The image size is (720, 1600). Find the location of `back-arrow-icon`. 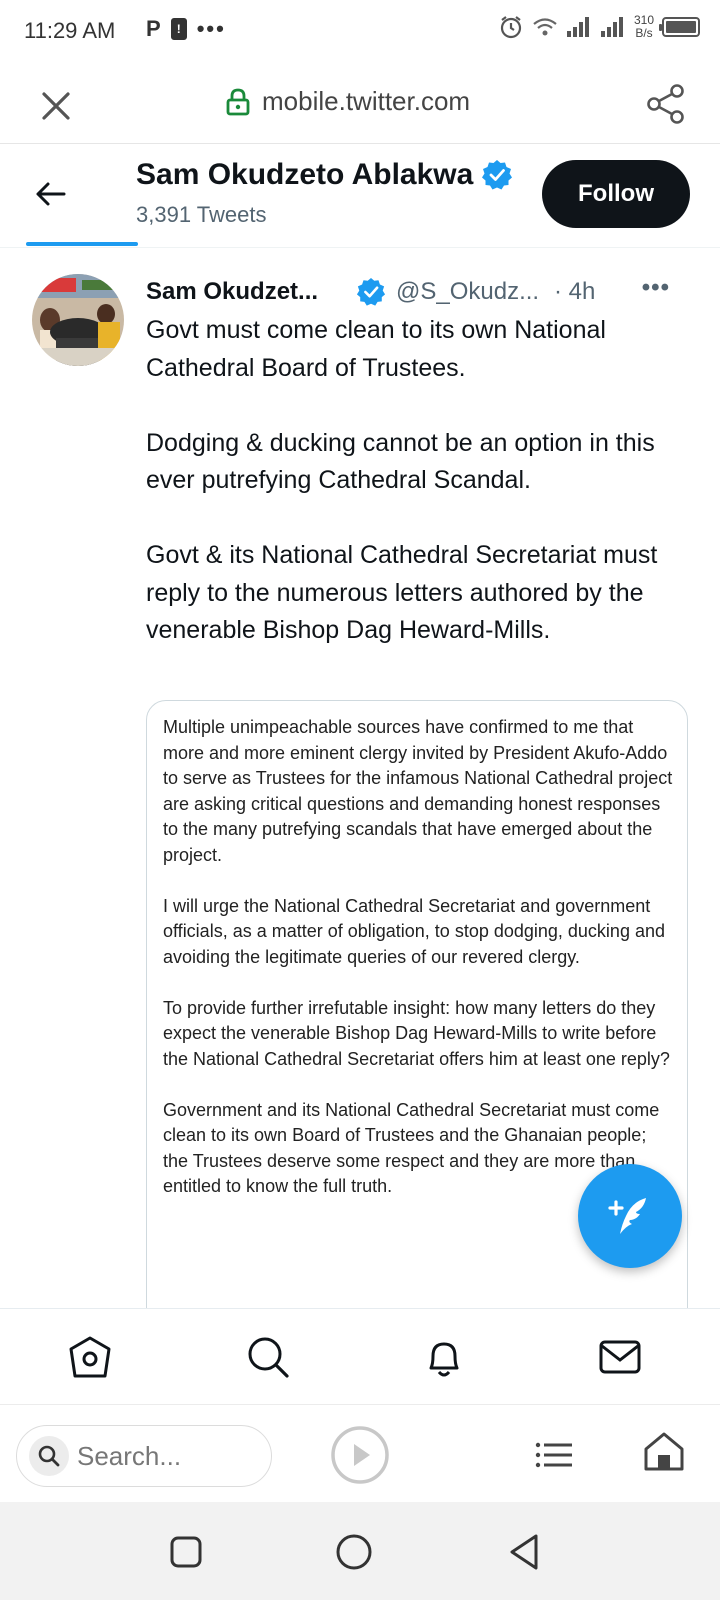

back-arrow-icon is located at coordinates (50, 194).